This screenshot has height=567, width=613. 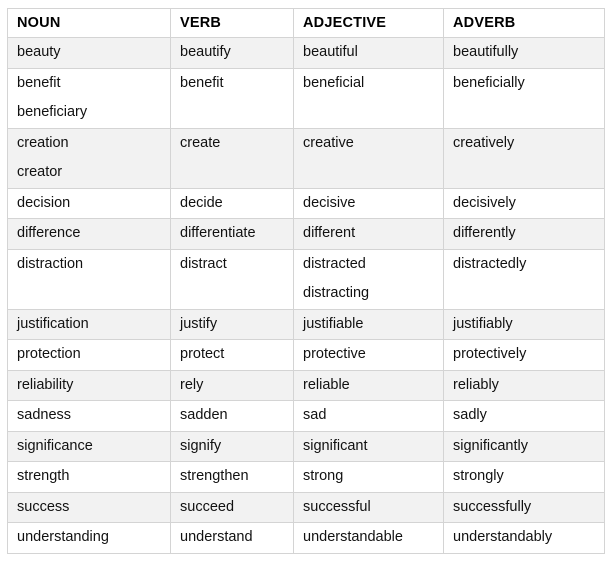 What do you see at coordinates (306, 355) in the screenshot?
I see `table-row: protection protect protective protectively` at bounding box center [306, 355].